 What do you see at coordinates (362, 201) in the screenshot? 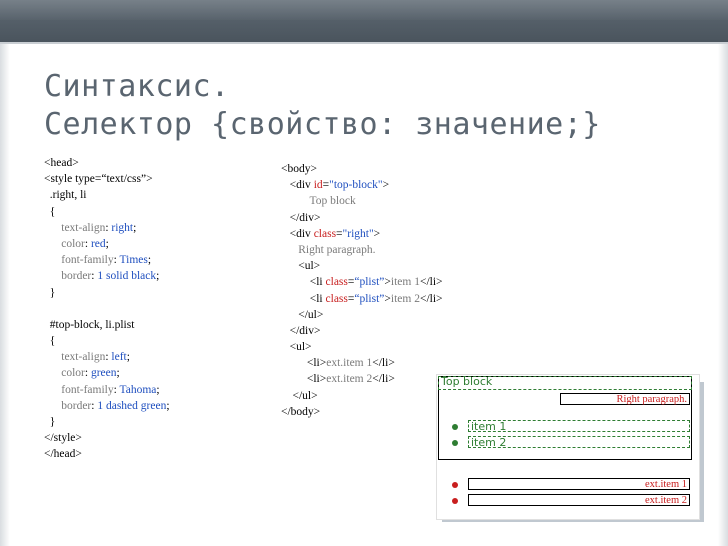
I see `code-line: Top block` at bounding box center [362, 201].